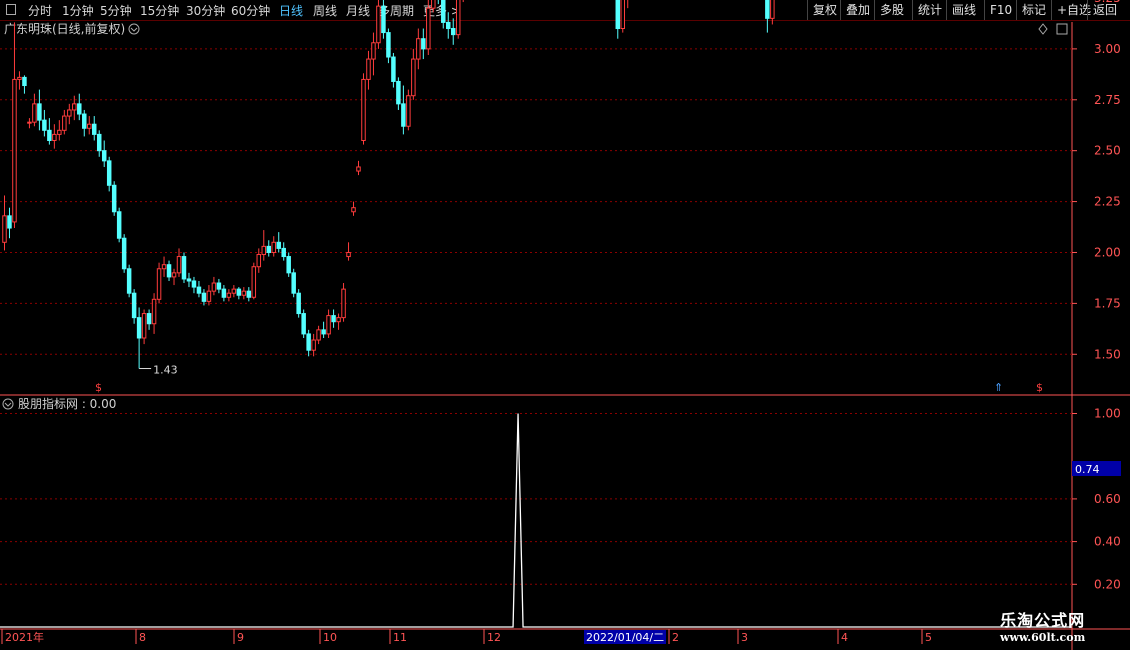 Image resolution: width=1130 pixels, height=650 pixels. Describe the element at coordinates (24, 637) in the screenshot. I see `time-axis-label: 2021年` at that location.